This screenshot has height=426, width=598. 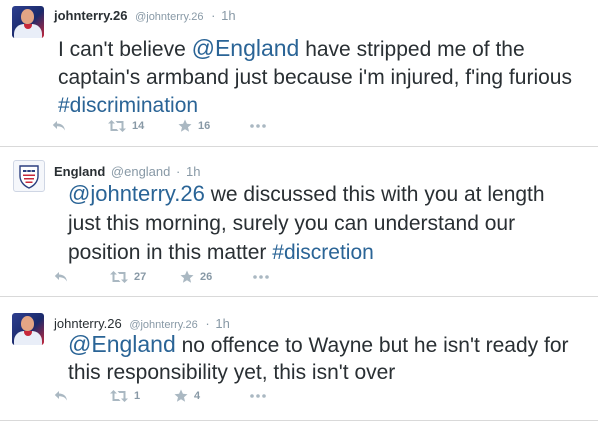 I want to click on hashtag-link: #discretion, so click(x=323, y=252).